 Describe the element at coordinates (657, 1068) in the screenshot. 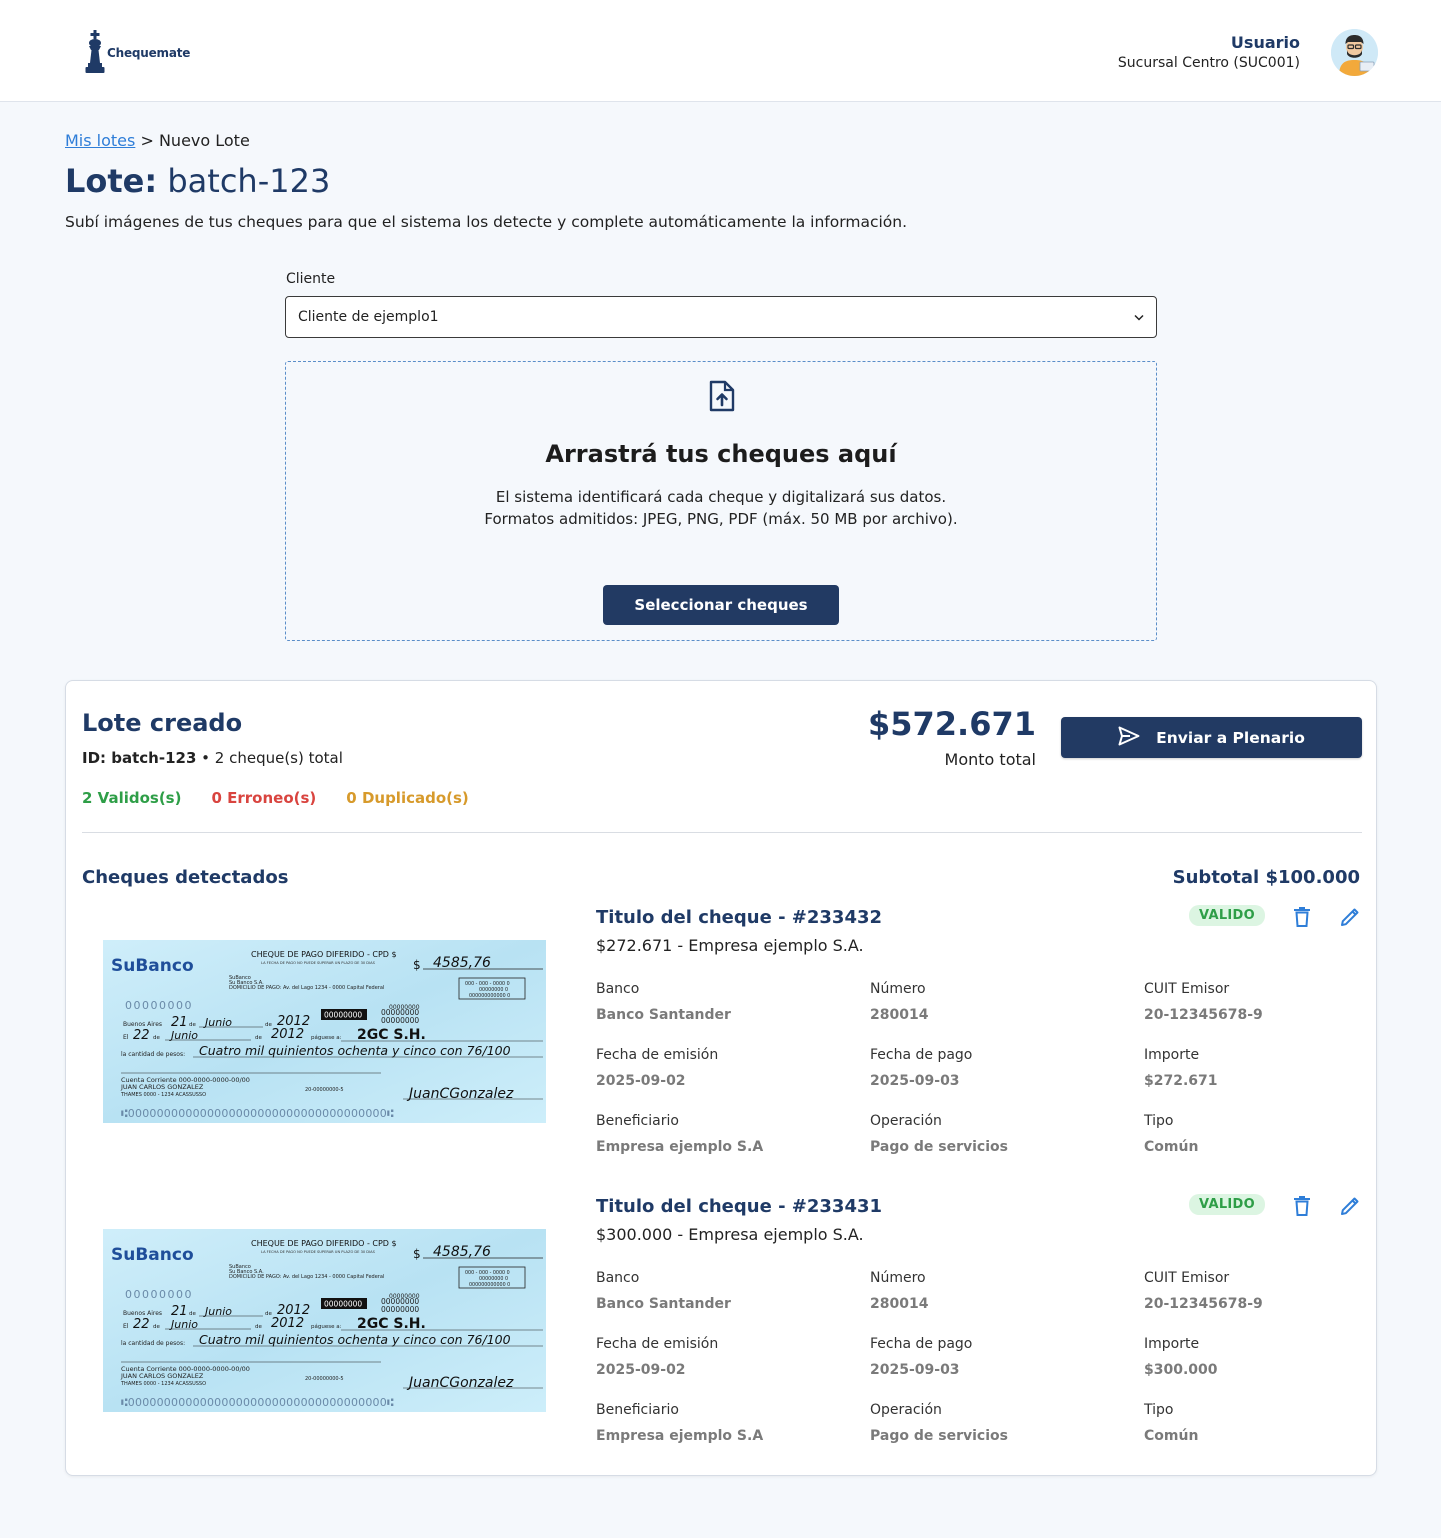

I see `field-issue-date: Fecha de emisión 2025-09-02` at that location.